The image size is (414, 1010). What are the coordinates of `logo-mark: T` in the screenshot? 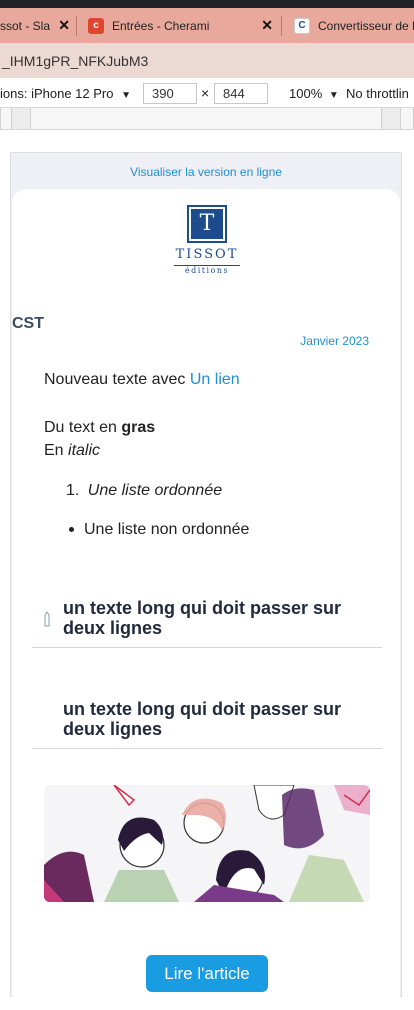 It's located at (207, 224).